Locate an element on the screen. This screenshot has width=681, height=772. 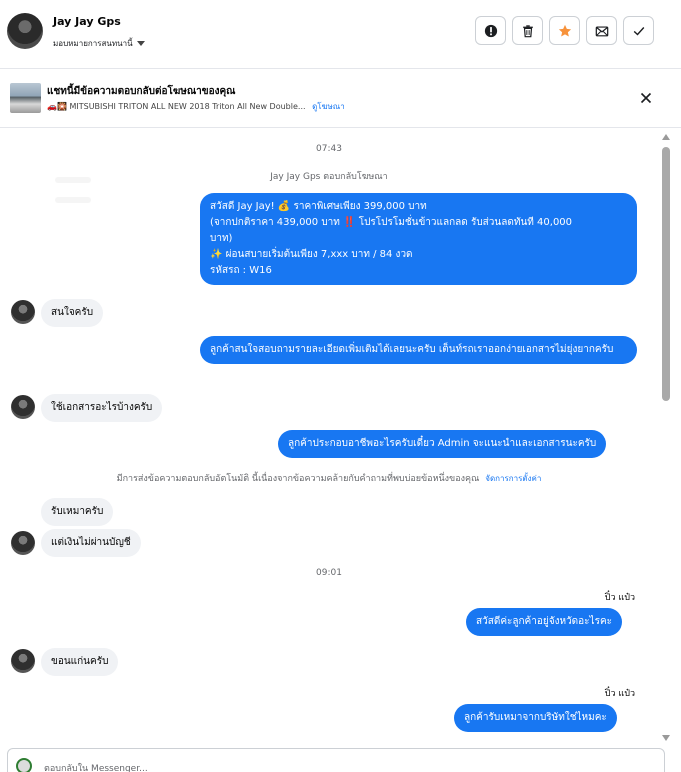
outgoing-message: ลูกค้ารับเหมาจากบริษัทใช่ไหมคะ is located at coordinates (535, 718).